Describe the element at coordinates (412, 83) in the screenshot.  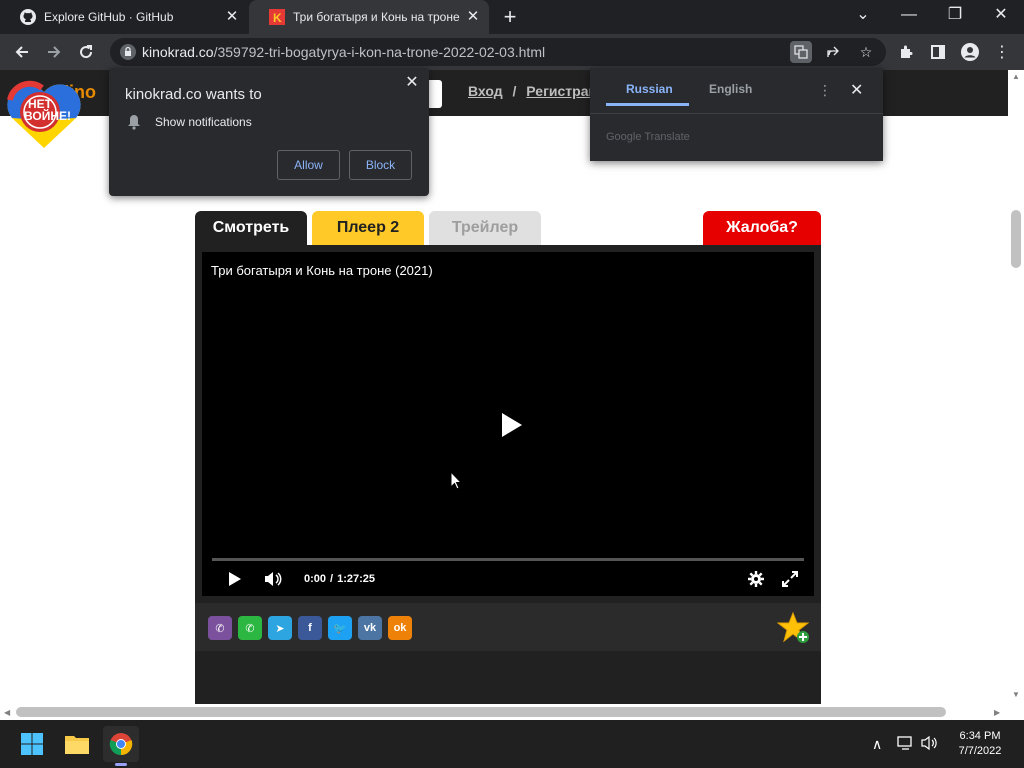
I see `prompt-close-icon: ✕` at that location.